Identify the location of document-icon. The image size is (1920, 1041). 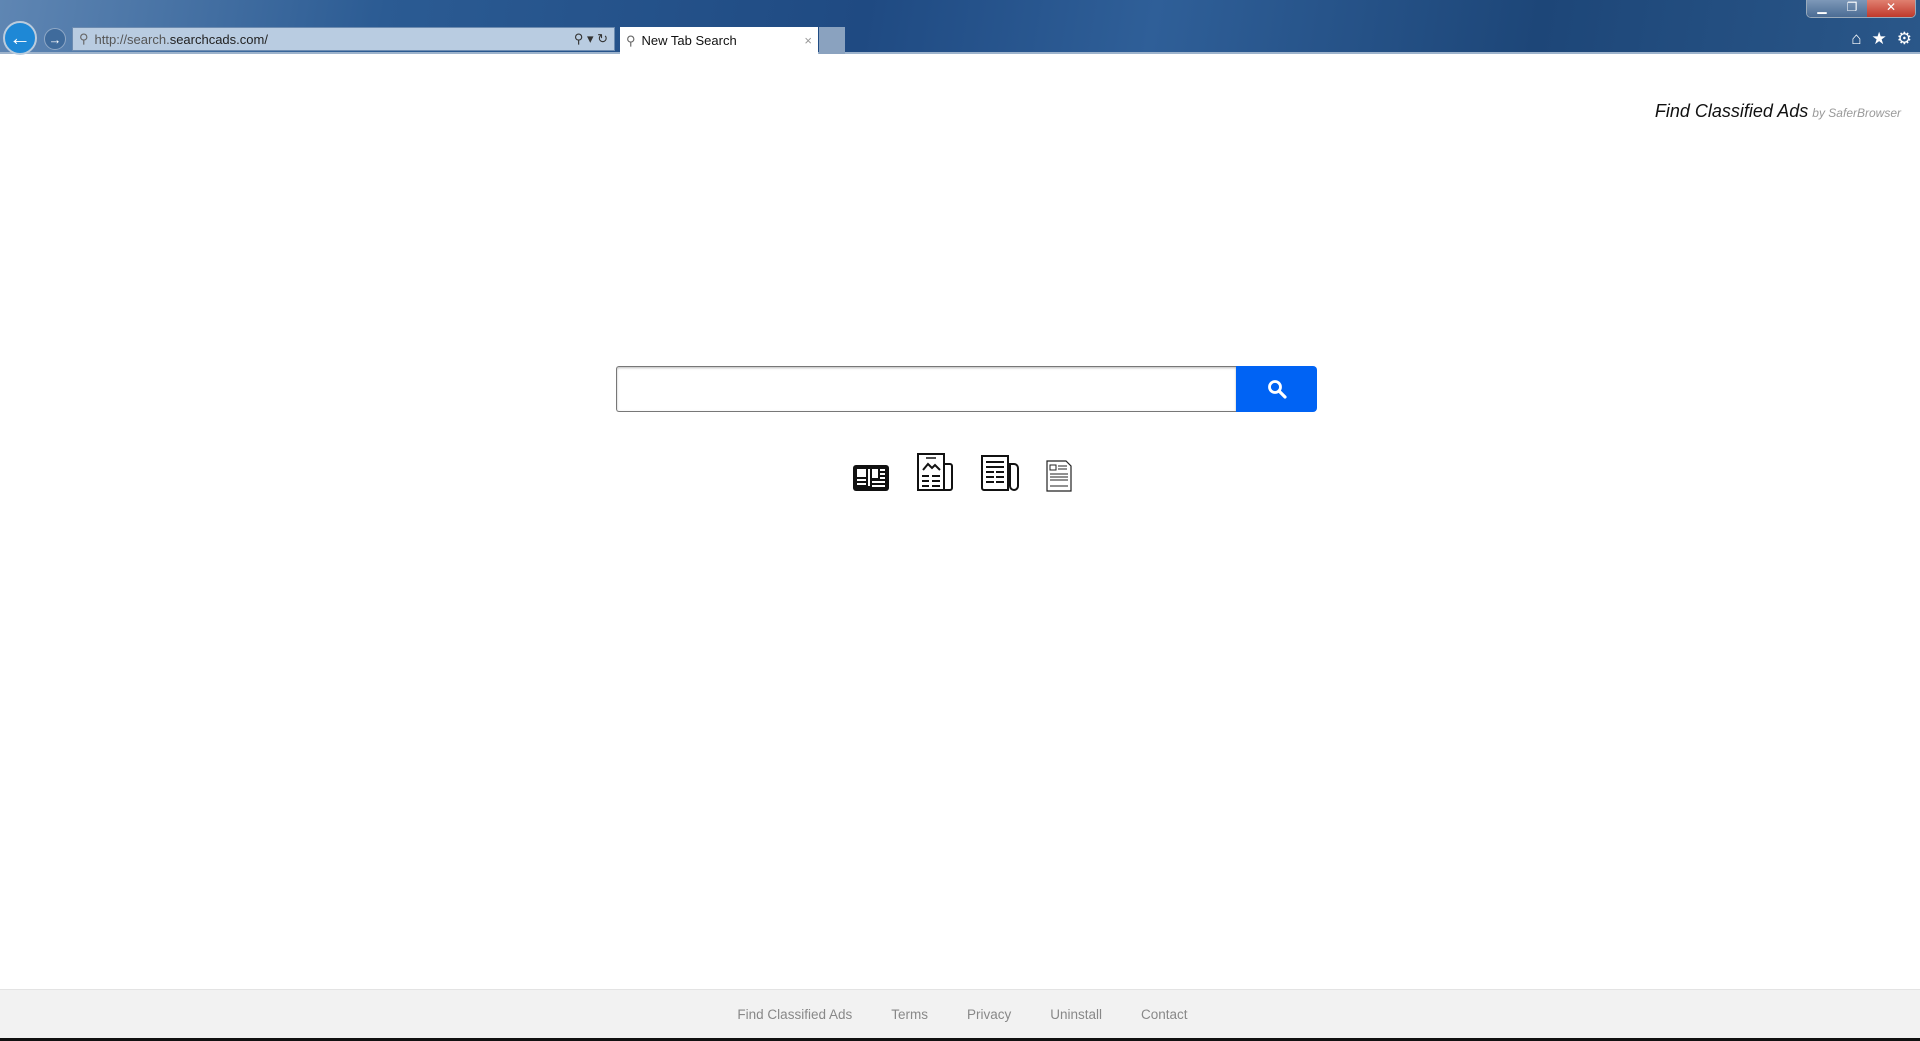
(1059, 476).